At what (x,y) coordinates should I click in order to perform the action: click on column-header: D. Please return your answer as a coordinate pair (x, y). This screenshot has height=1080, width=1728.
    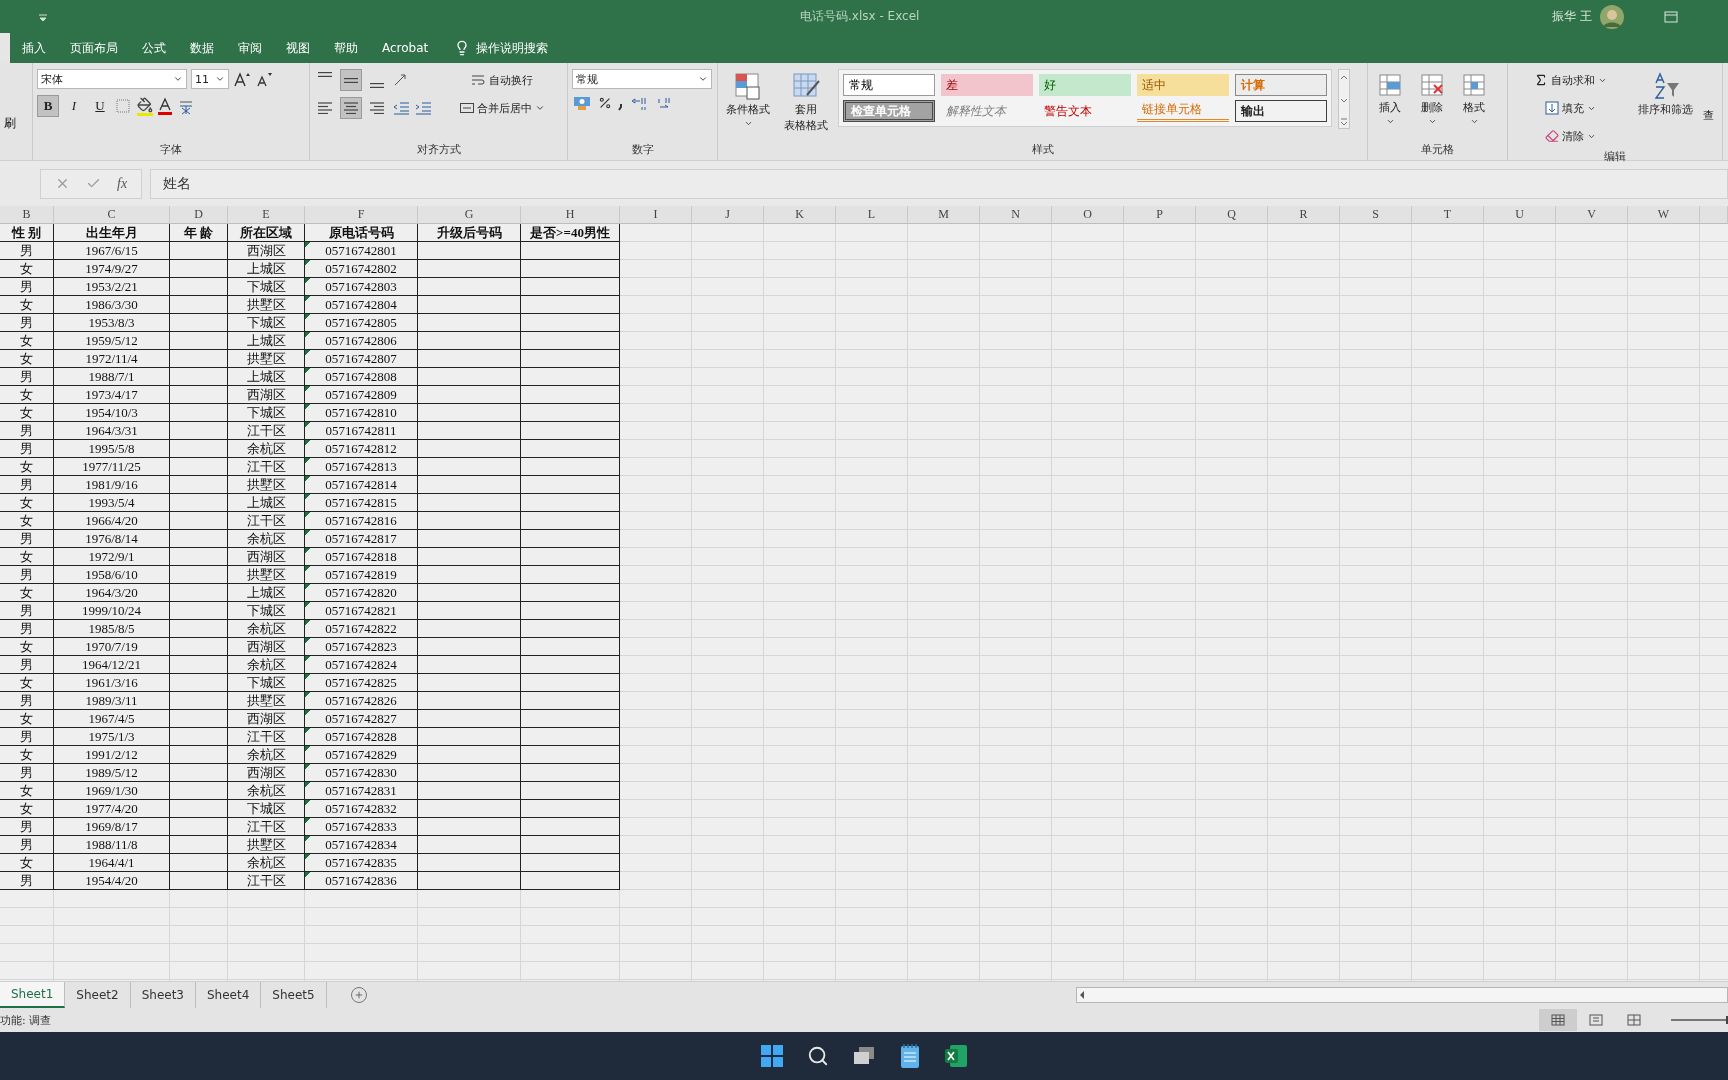
    Looking at the image, I should click on (199, 215).